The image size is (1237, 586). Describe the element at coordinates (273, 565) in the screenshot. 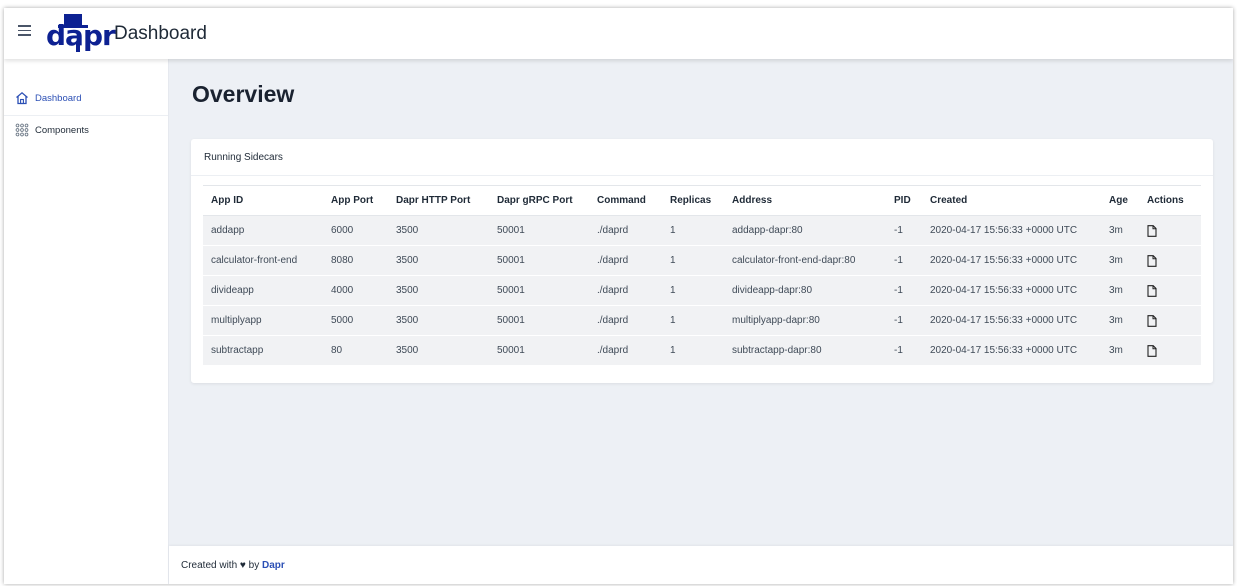

I see `dapr-link: Dapr` at that location.